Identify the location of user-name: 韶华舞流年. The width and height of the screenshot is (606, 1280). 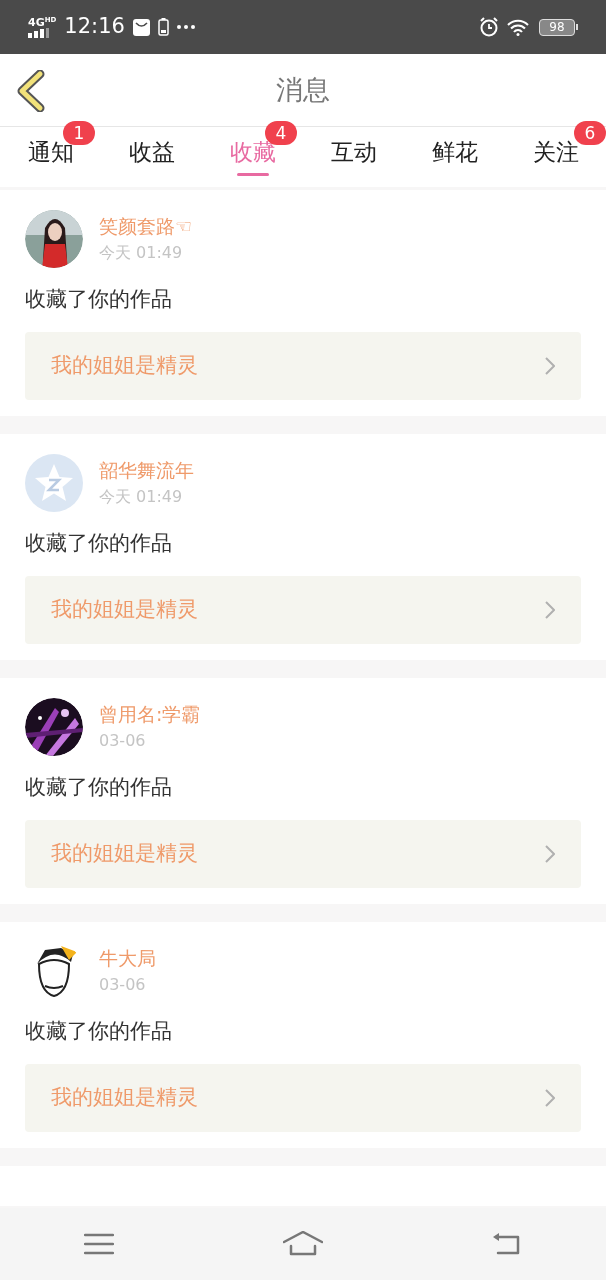
(146, 470).